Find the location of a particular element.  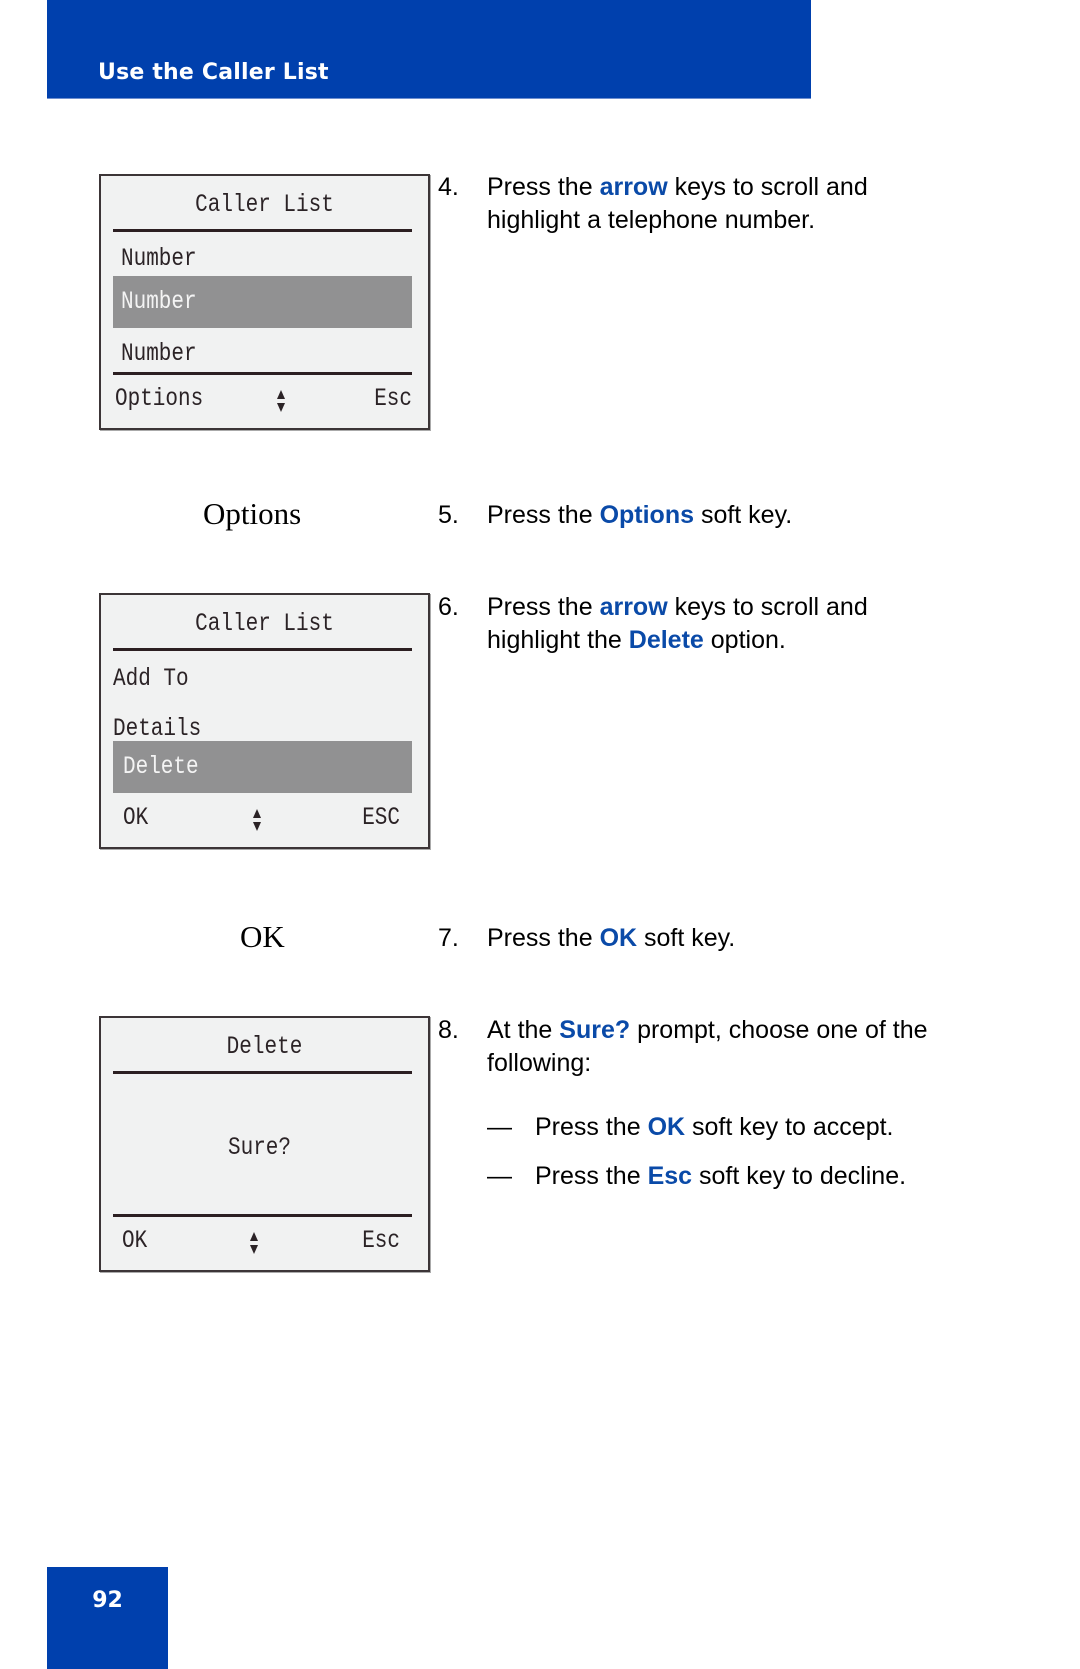

phone-screen-options-menu: Caller List Add To Details Delete OK ESC is located at coordinates (264, 721).